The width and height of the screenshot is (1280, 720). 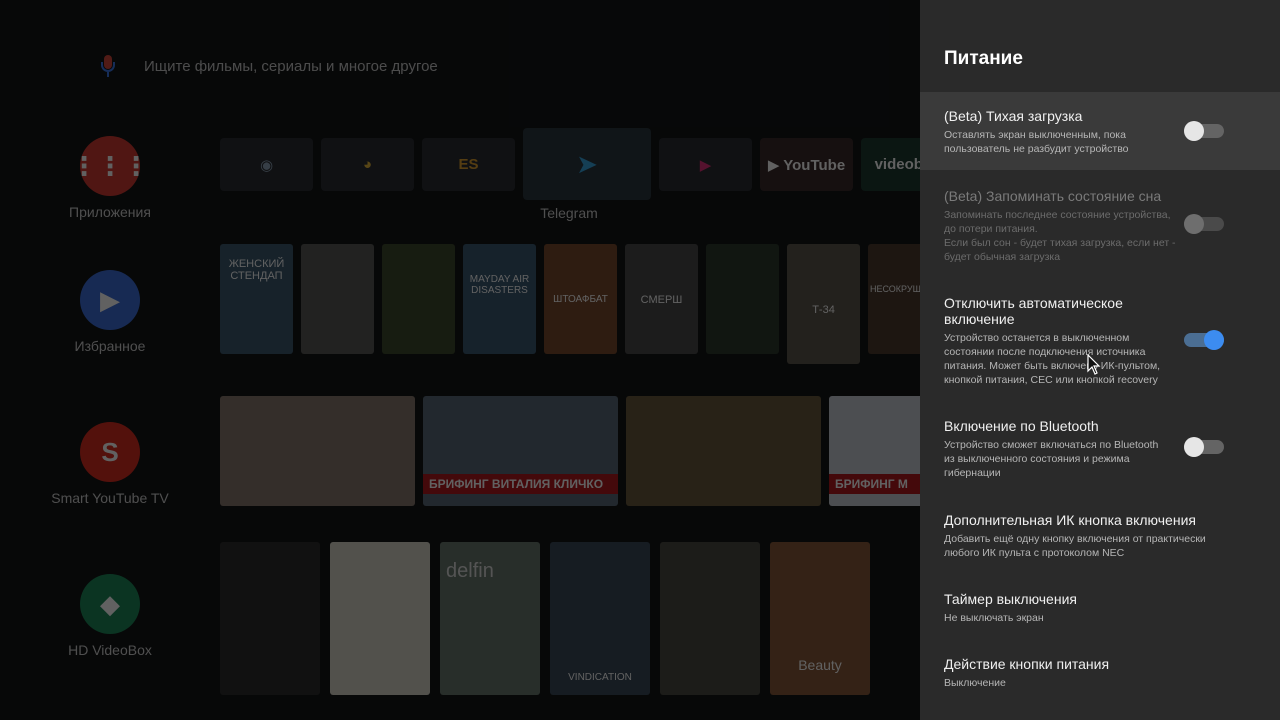 I want to click on app-tile-telegram: ➤, so click(x=587, y=164).